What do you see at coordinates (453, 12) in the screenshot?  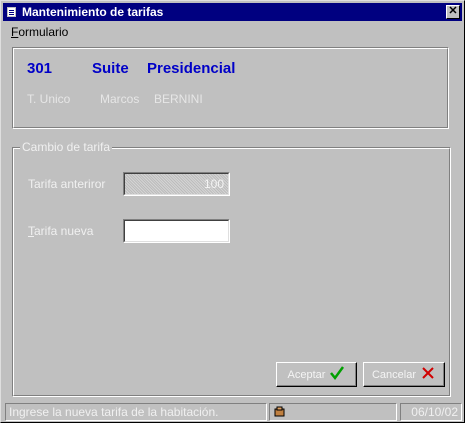 I see `close-button: ✕` at bounding box center [453, 12].